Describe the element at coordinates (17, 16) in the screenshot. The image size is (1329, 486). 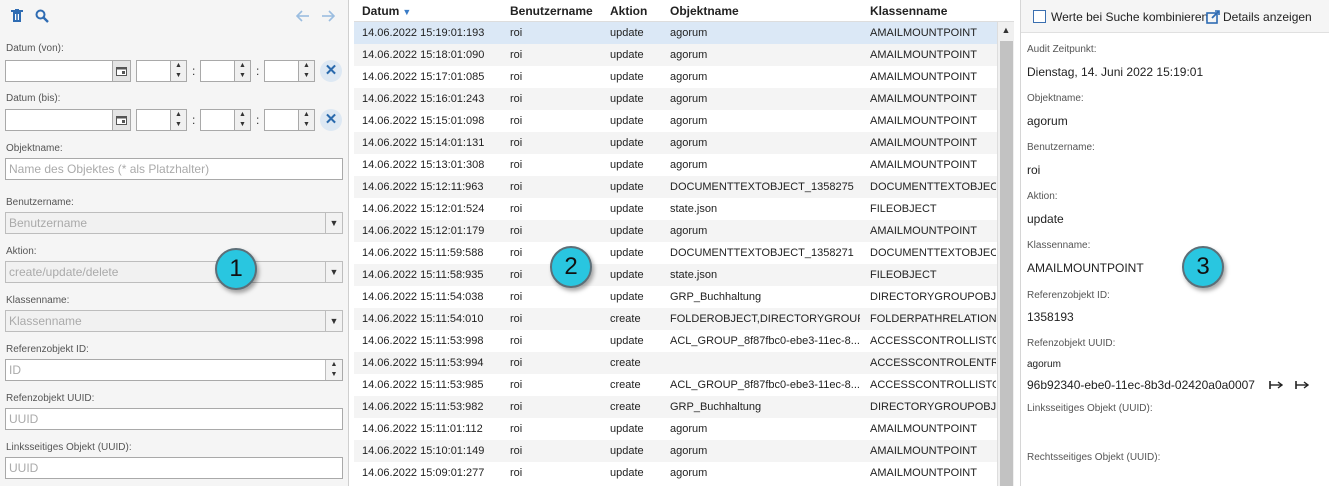
I see `delete-icon` at that location.